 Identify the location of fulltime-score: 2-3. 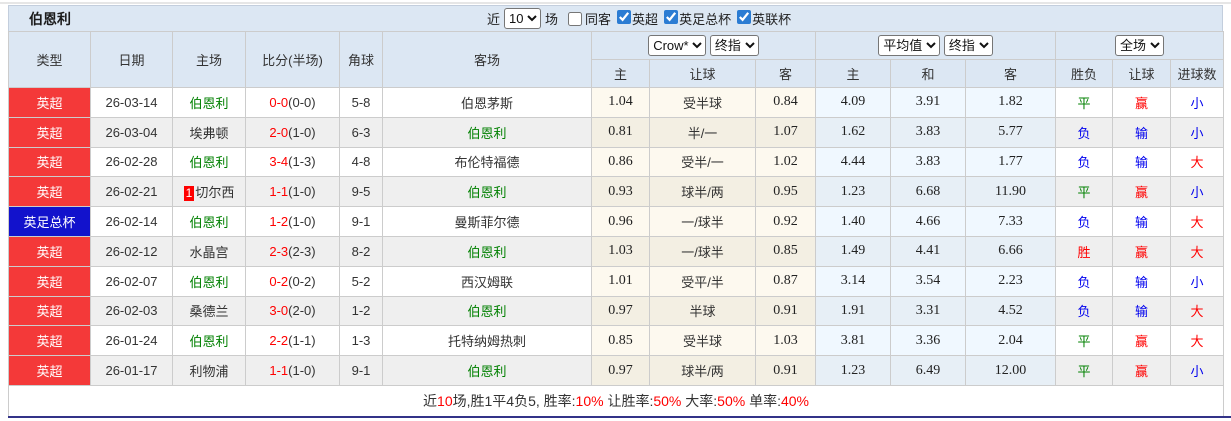
(279, 251).